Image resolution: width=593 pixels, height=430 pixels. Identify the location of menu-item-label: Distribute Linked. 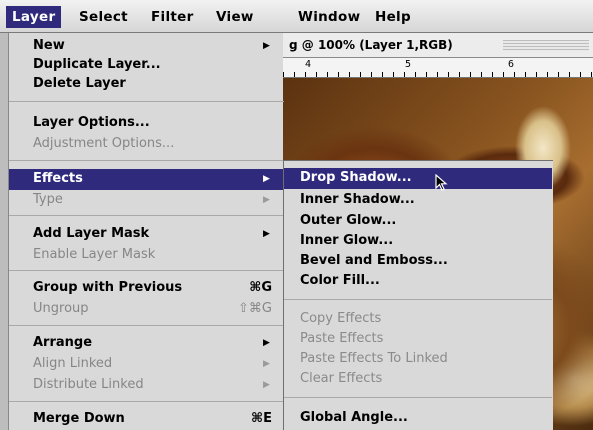
(88, 384).